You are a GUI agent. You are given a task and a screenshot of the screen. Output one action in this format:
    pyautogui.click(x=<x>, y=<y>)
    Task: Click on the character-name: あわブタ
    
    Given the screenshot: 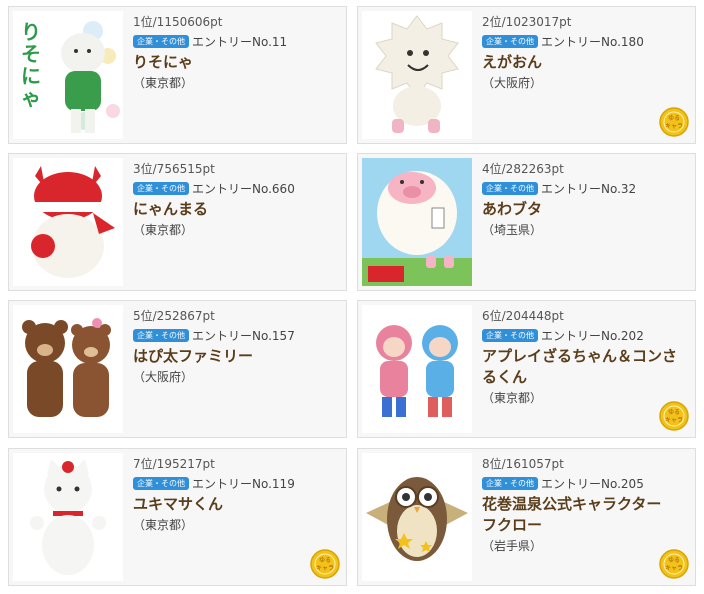 What is the action you would take?
    pyautogui.click(x=584, y=209)
    